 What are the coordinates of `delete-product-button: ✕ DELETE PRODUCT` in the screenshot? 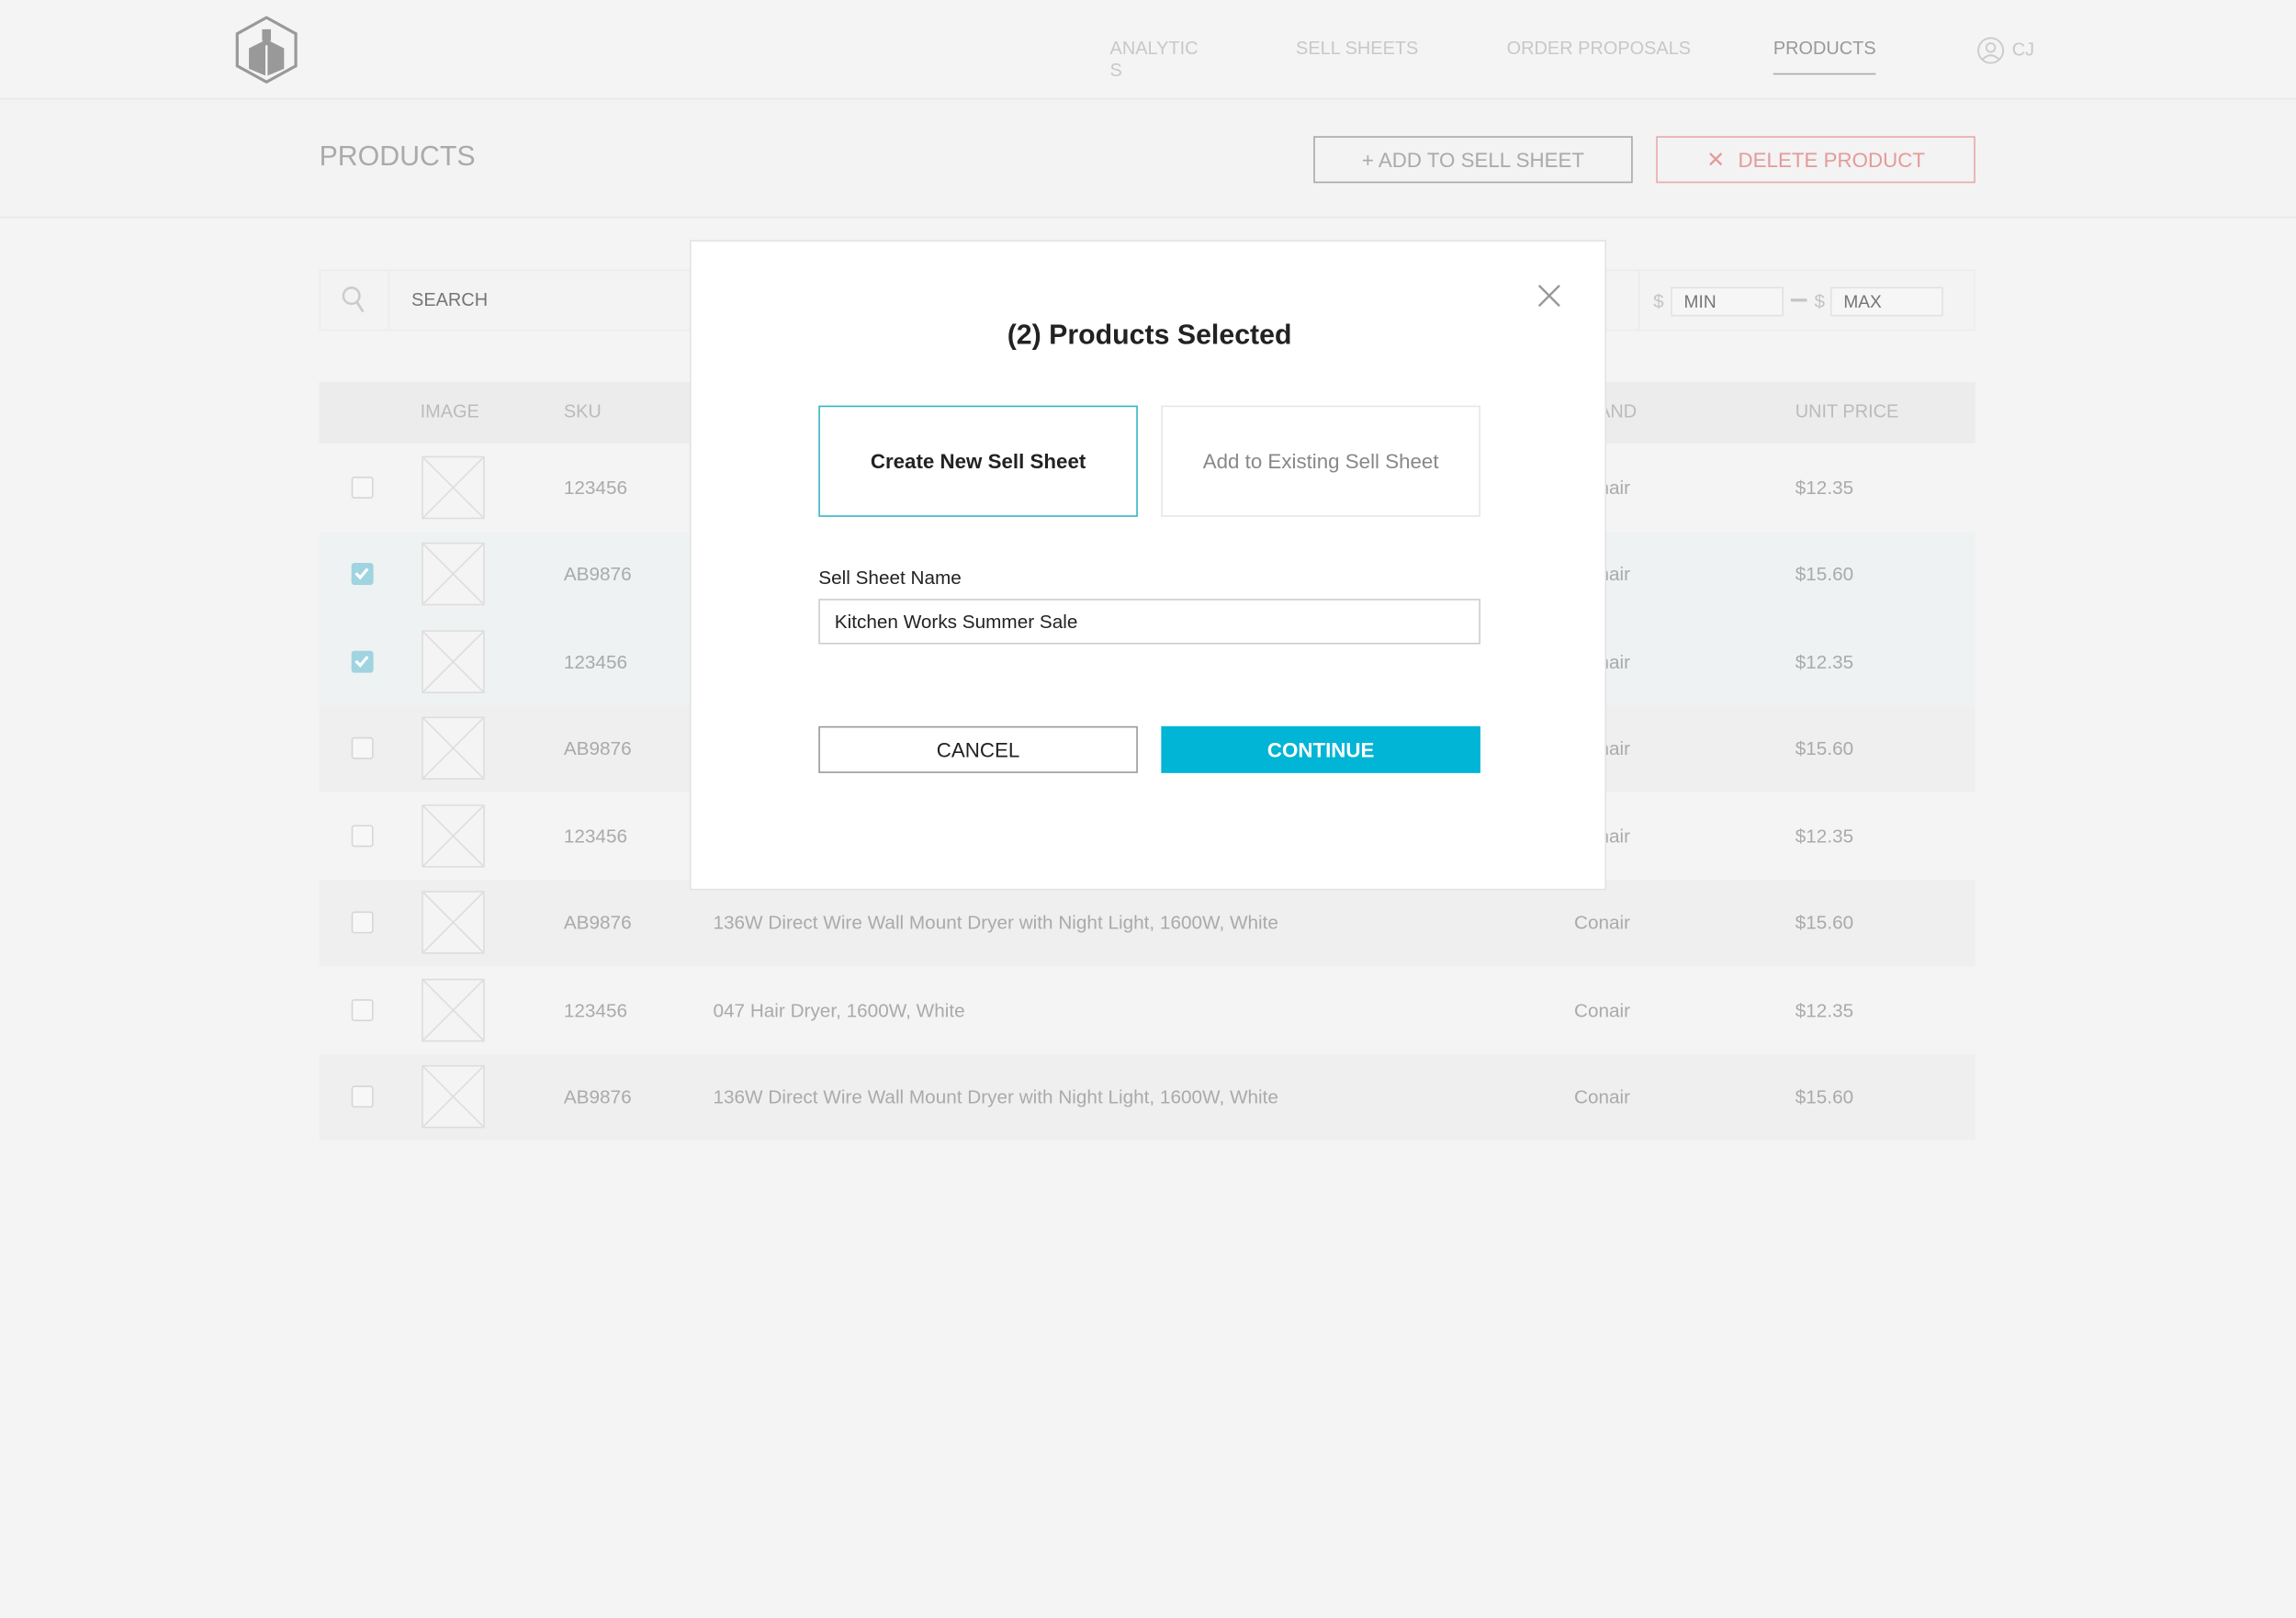 It's located at (1815, 160).